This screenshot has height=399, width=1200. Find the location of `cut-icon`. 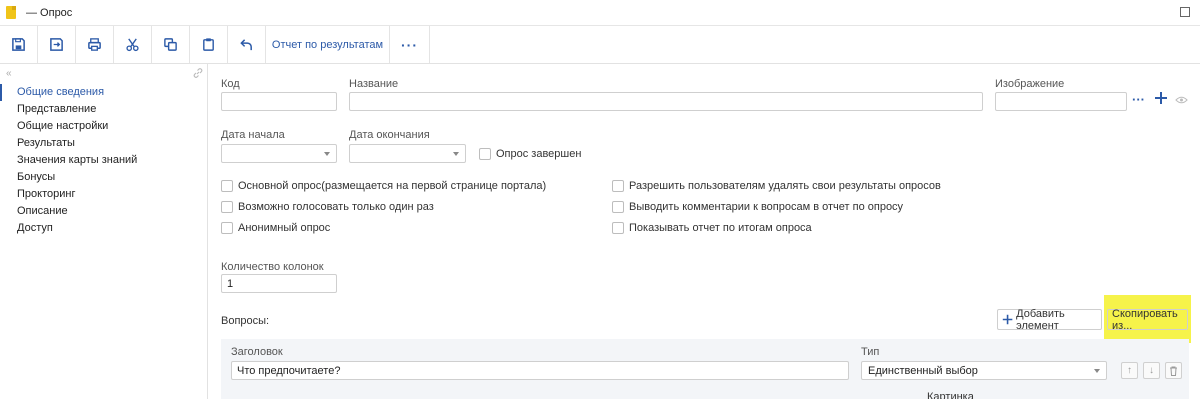

cut-icon is located at coordinates (132, 45).